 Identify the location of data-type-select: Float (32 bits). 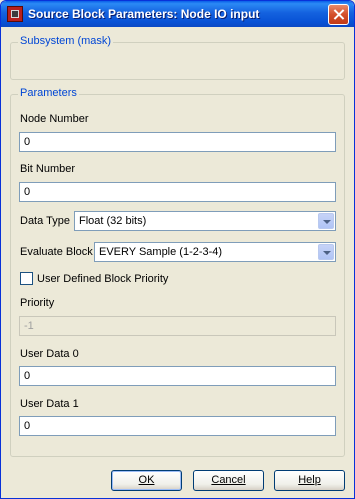
(205, 221).